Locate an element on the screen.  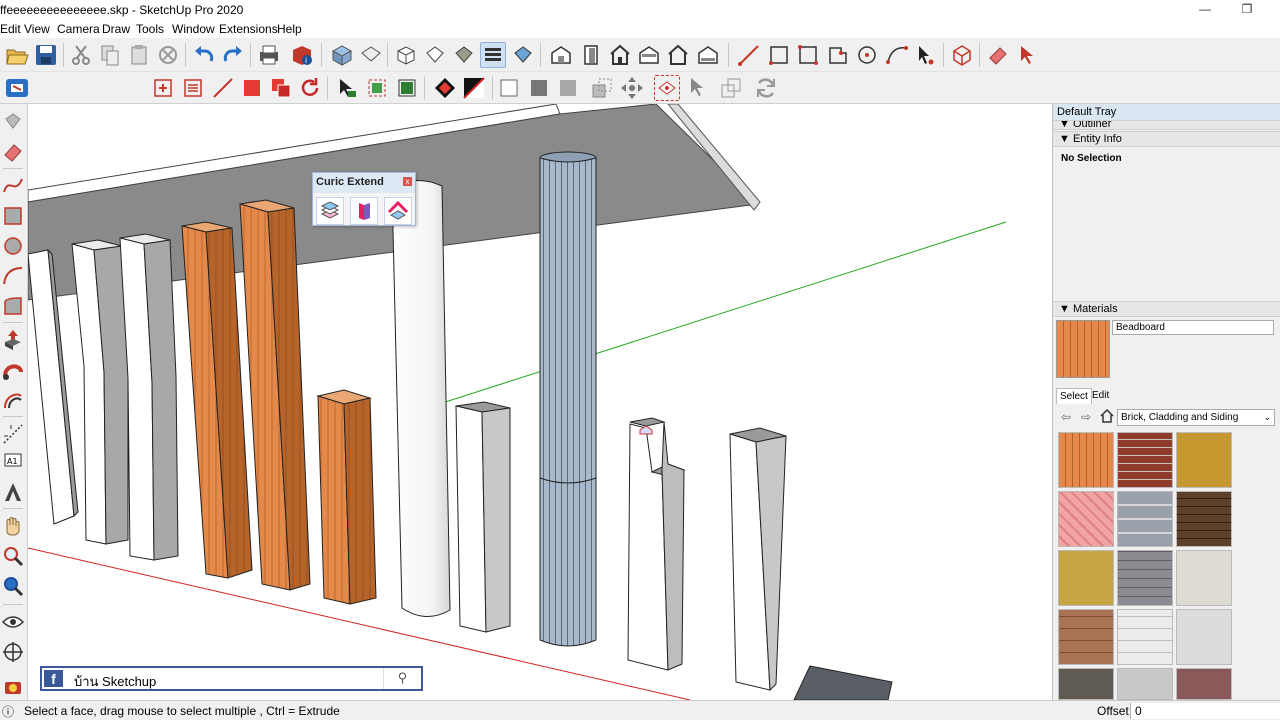
erase-icon is located at coordinates (168, 55).